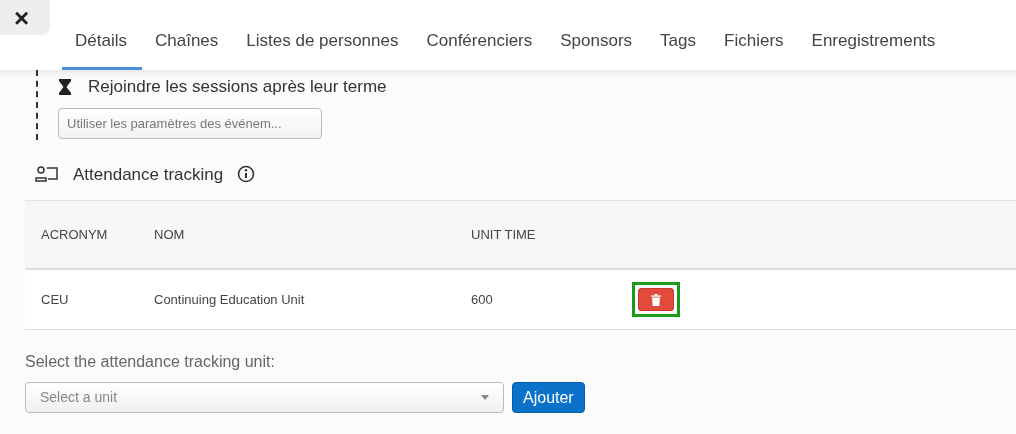 The image size is (1016, 434). Describe the element at coordinates (74, 234) in the screenshot. I see `column-header: ACRONYM` at that location.